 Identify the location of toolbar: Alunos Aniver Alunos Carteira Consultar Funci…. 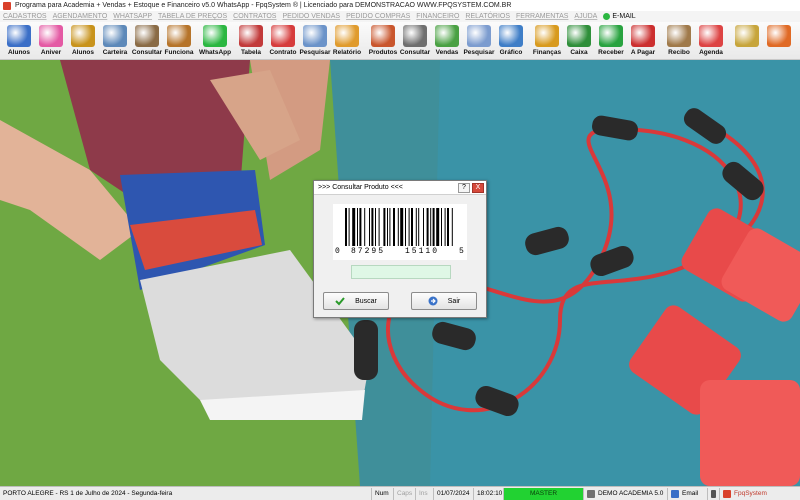
(400, 41).